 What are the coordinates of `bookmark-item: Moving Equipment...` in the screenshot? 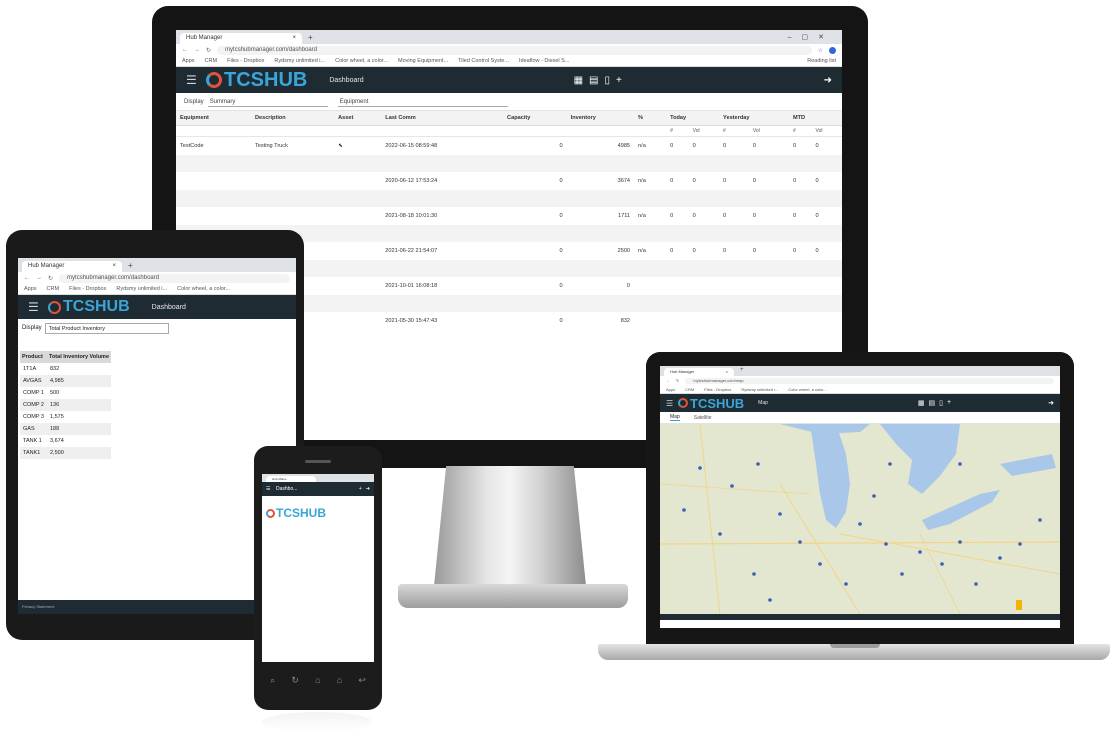 It's located at (423, 61).